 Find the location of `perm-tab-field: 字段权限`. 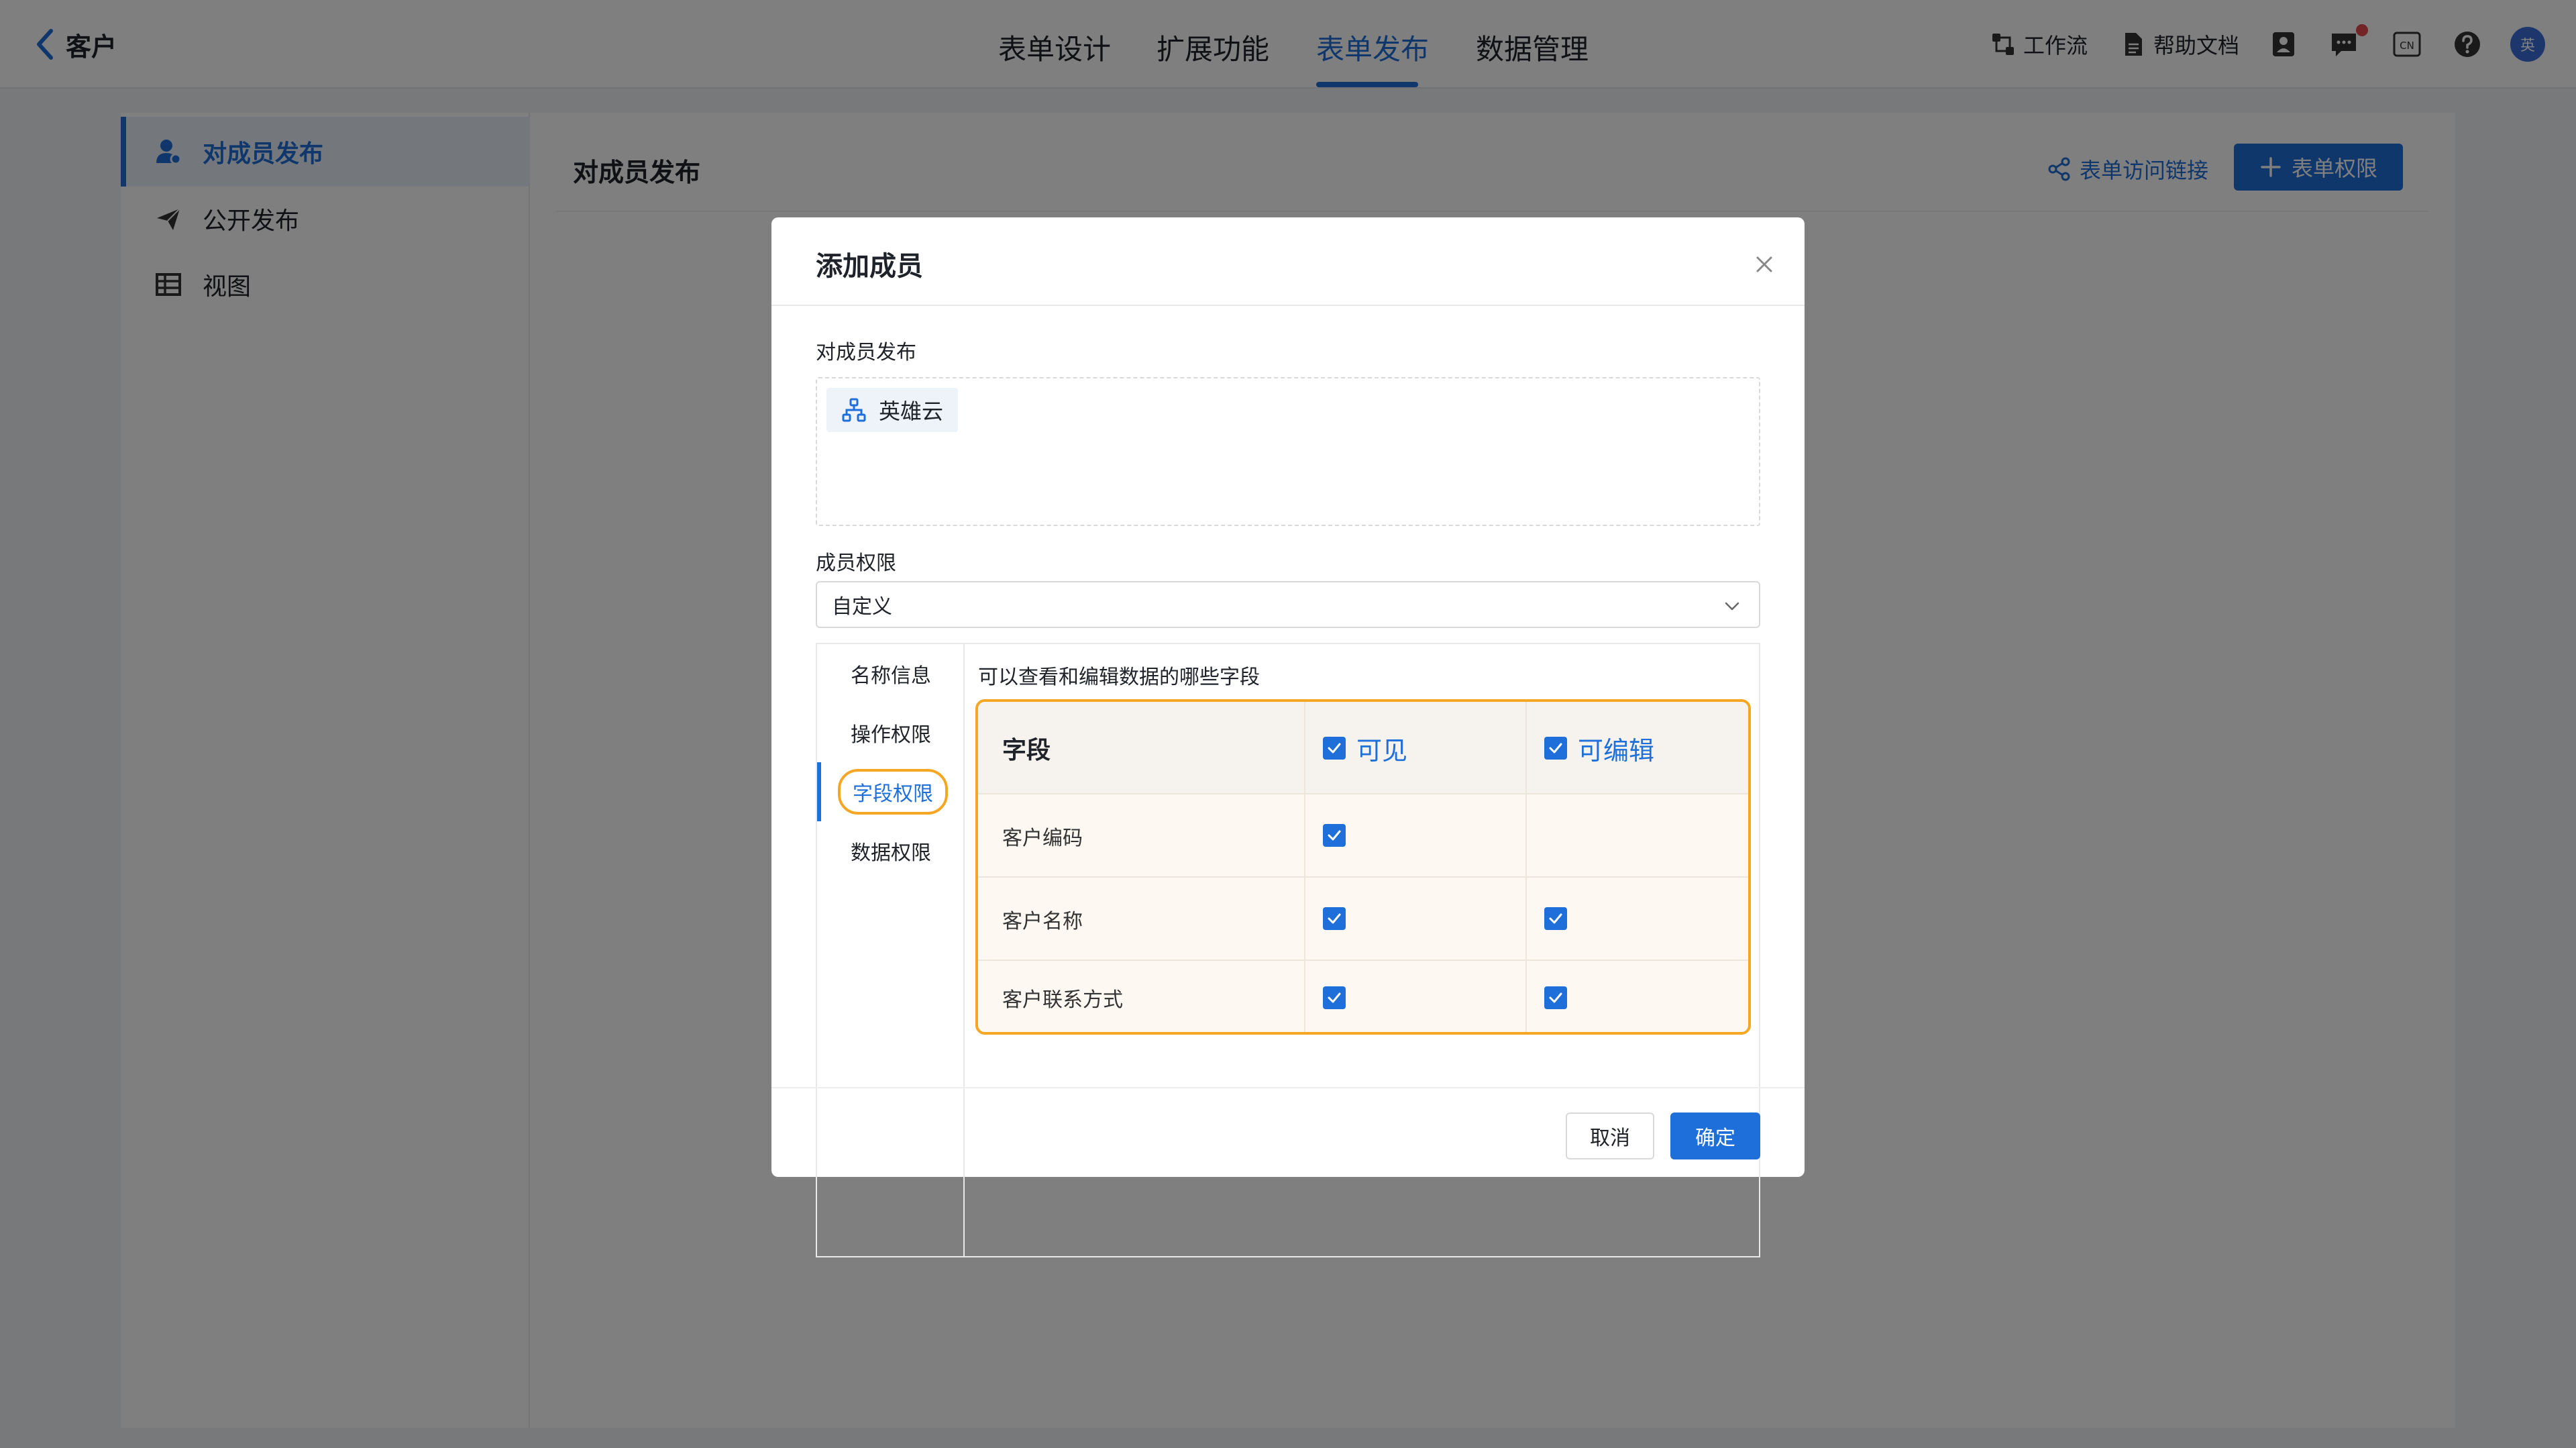

perm-tab-field: 字段权限 is located at coordinates (891, 791).